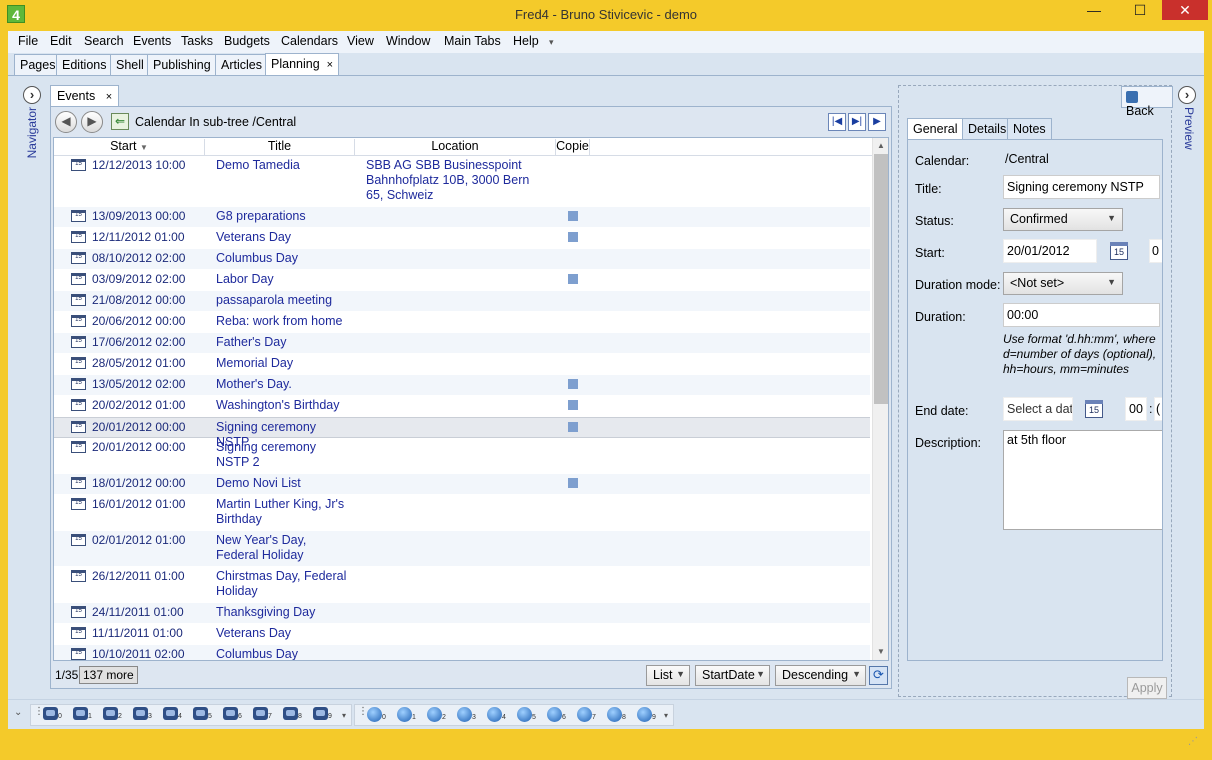 This screenshot has width=1212, height=760. What do you see at coordinates (1082, 480) in the screenshot?
I see `description-textarea: at 5th floor` at bounding box center [1082, 480].